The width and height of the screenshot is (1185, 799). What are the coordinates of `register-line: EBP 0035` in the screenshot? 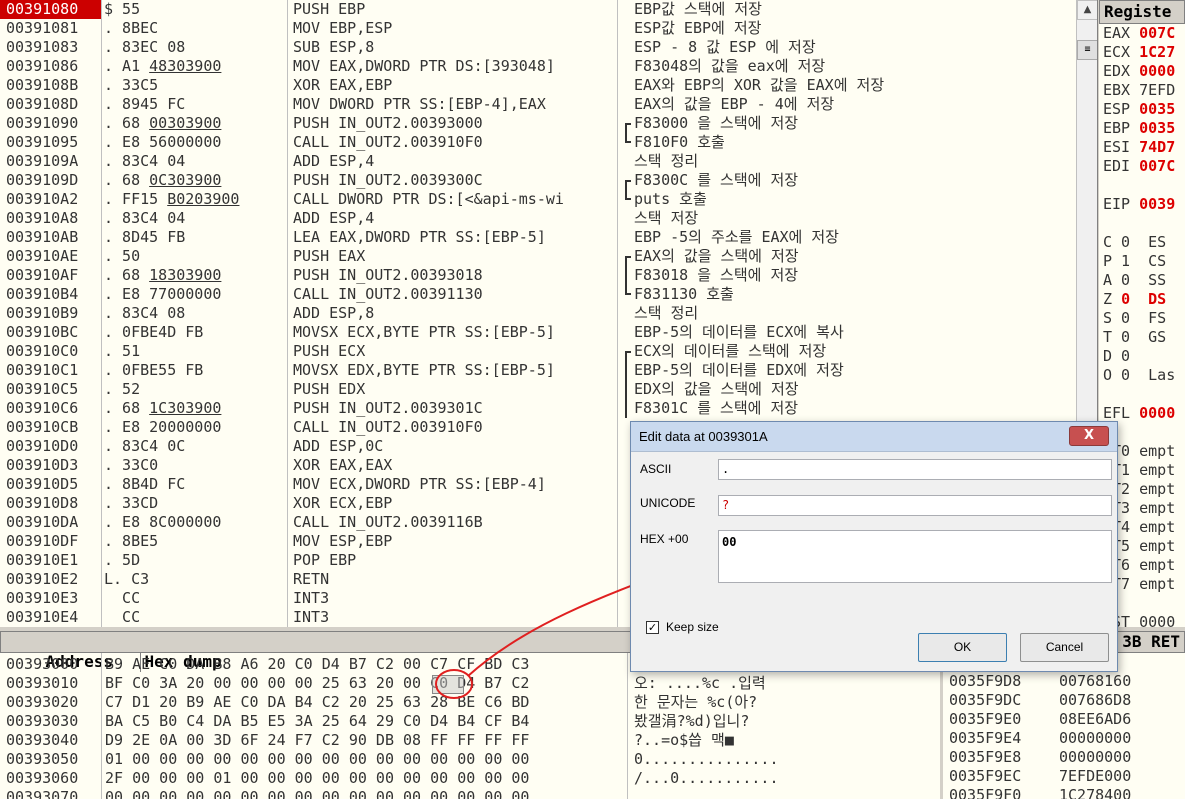 It's located at (1142, 128).